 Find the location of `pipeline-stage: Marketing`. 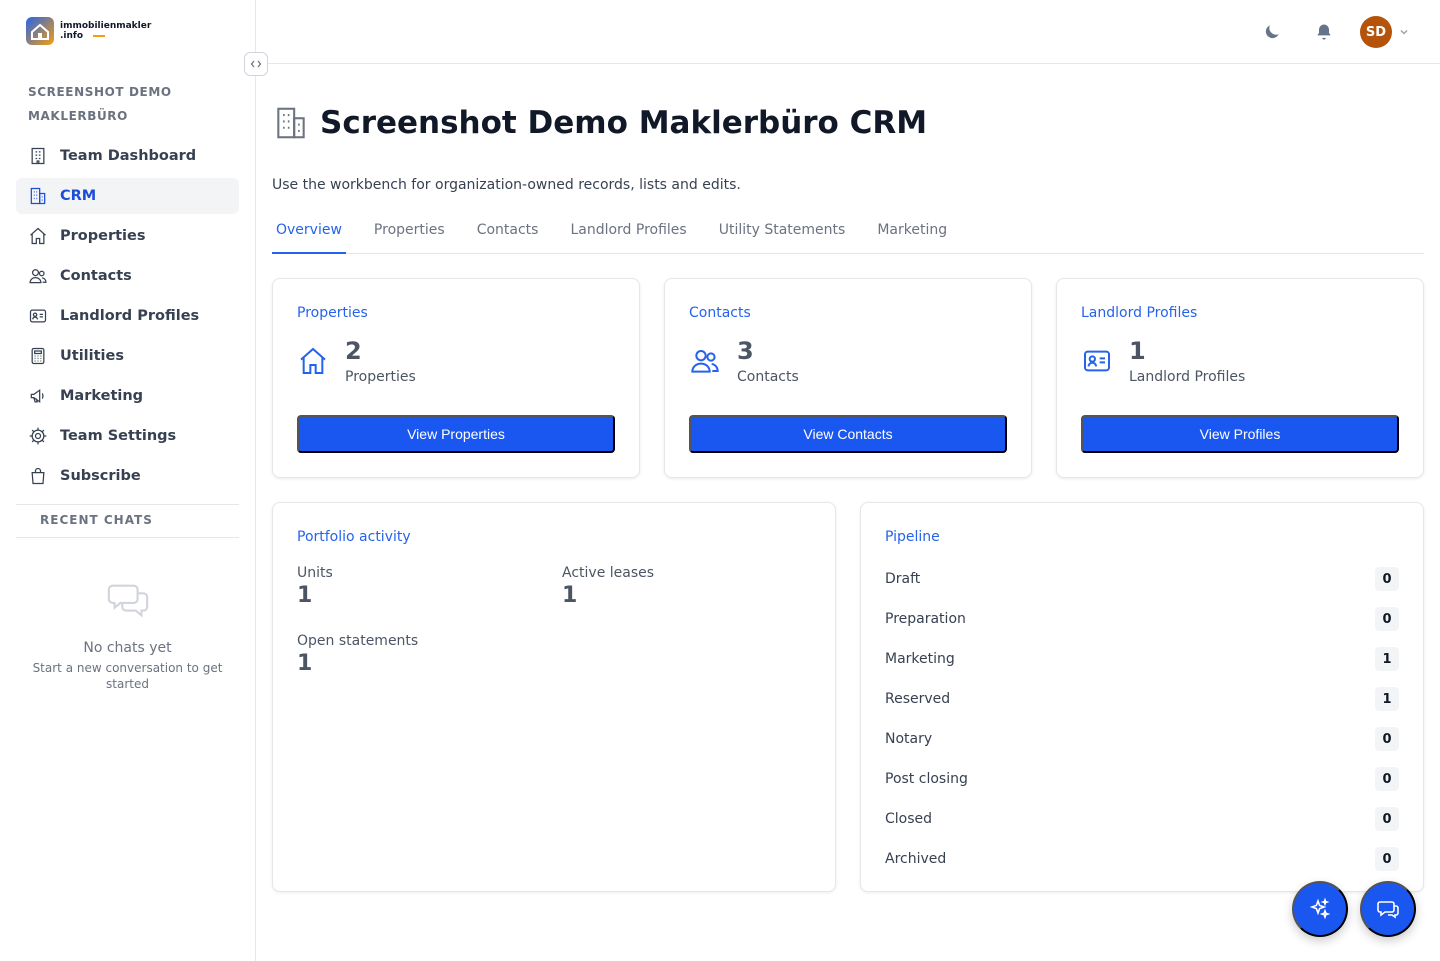

pipeline-stage: Marketing is located at coordinates (920, 659).